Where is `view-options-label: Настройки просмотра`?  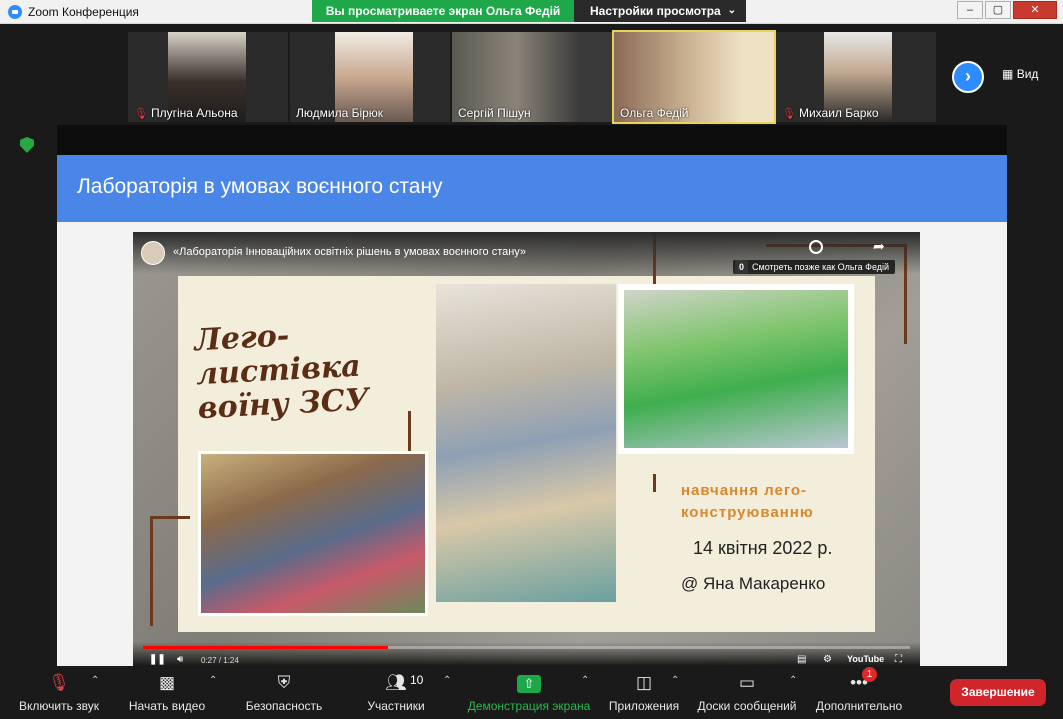
view-options-label: Настройки просмотра is located at coordinates (655, 11).